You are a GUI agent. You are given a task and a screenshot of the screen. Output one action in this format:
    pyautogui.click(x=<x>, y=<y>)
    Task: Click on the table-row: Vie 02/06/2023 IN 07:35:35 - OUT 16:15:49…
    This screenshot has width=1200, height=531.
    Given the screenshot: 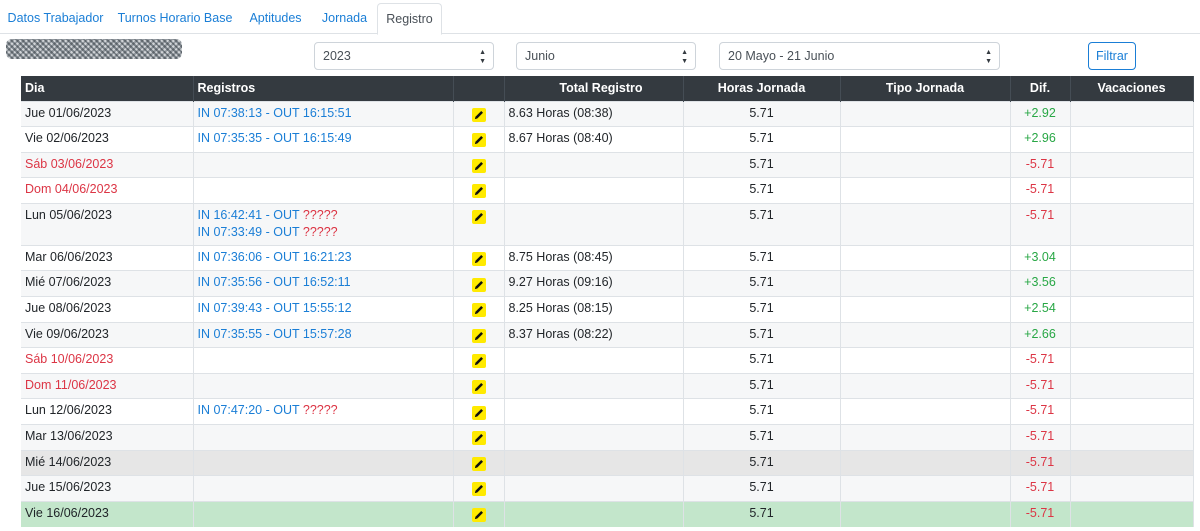 What is the action you would take?
    pyautogui.click(x=607, y=139)
    